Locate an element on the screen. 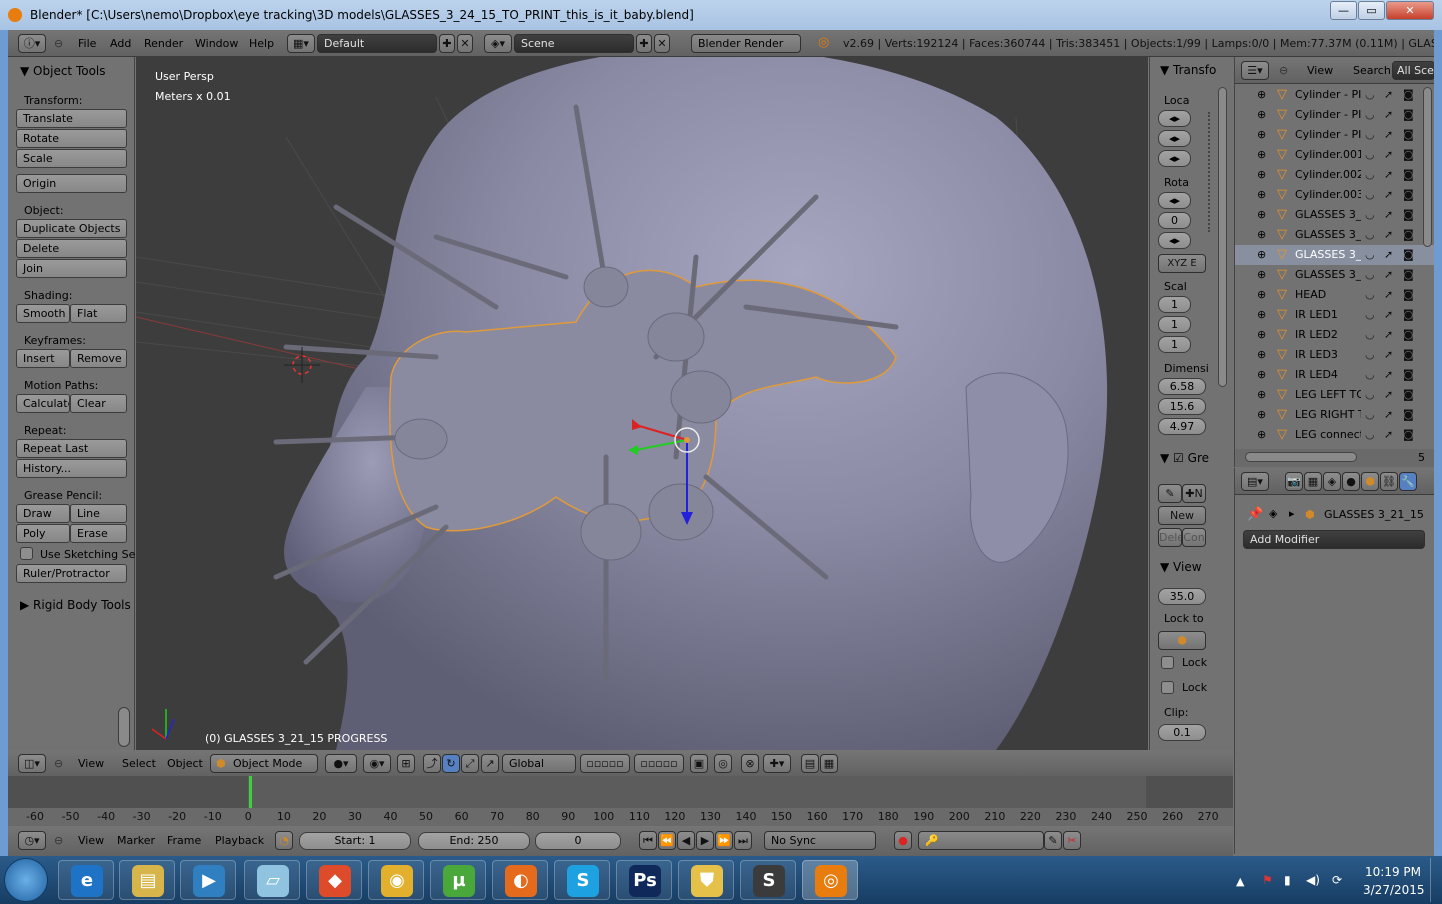 The width and height of the screenshot is (1442, 904). remove-scene-icon: ✕ is located at coordinates (662, 43).